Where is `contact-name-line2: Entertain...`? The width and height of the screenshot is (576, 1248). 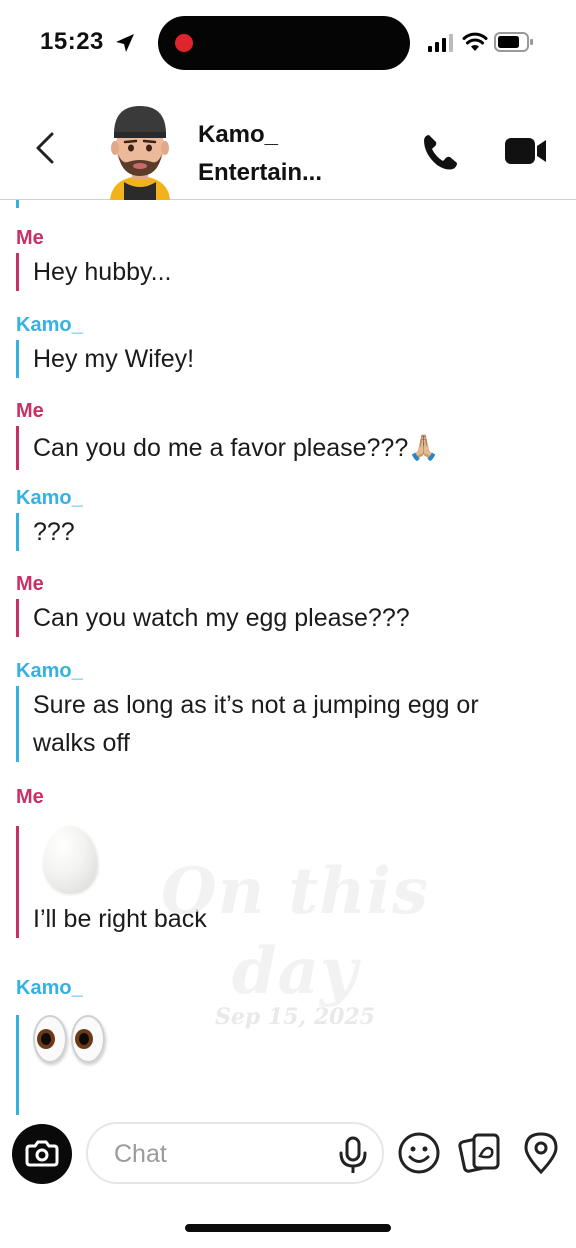
contact-name-line2: Entertain... is located at coordinates (260, 172).